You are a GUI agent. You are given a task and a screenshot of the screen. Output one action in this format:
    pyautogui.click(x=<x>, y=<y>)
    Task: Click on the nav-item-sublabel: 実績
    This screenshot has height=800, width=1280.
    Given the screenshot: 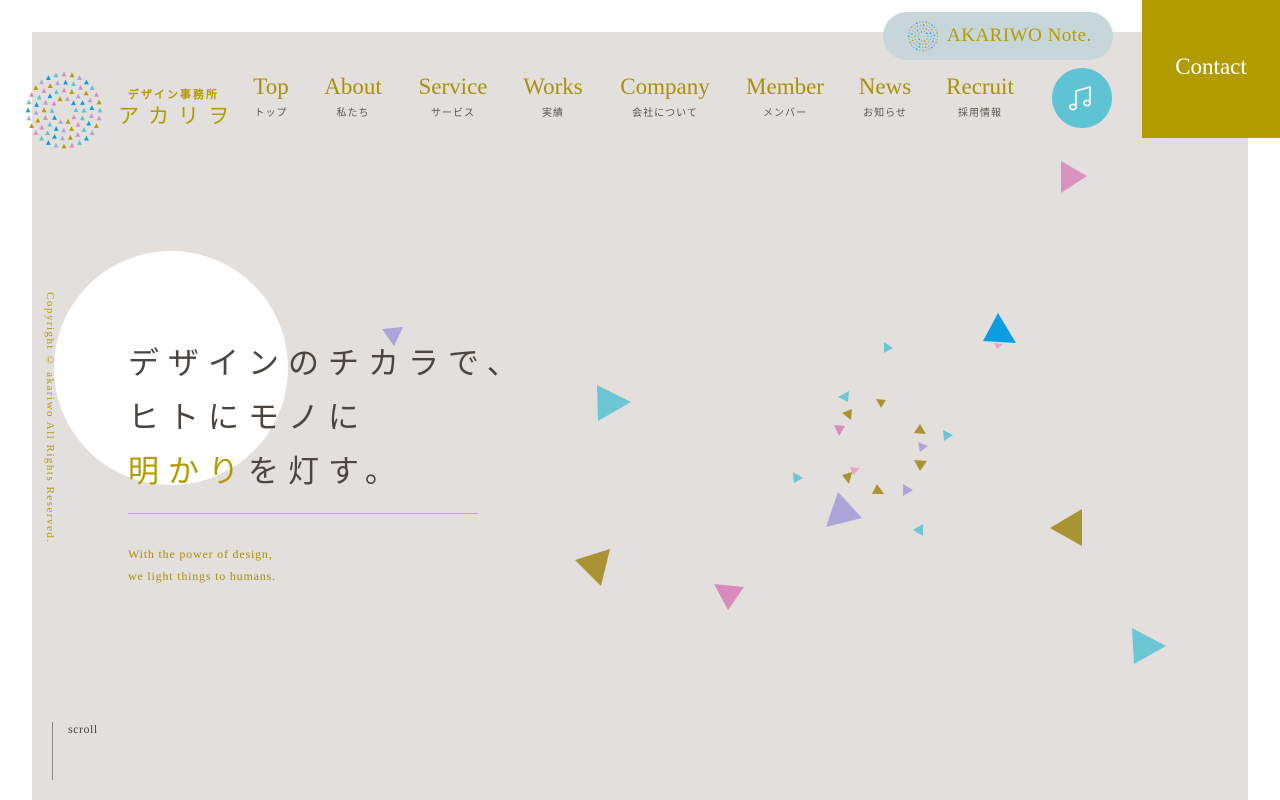 What is the action you would take?
    pyautogui.click(x=553, y=113)
    